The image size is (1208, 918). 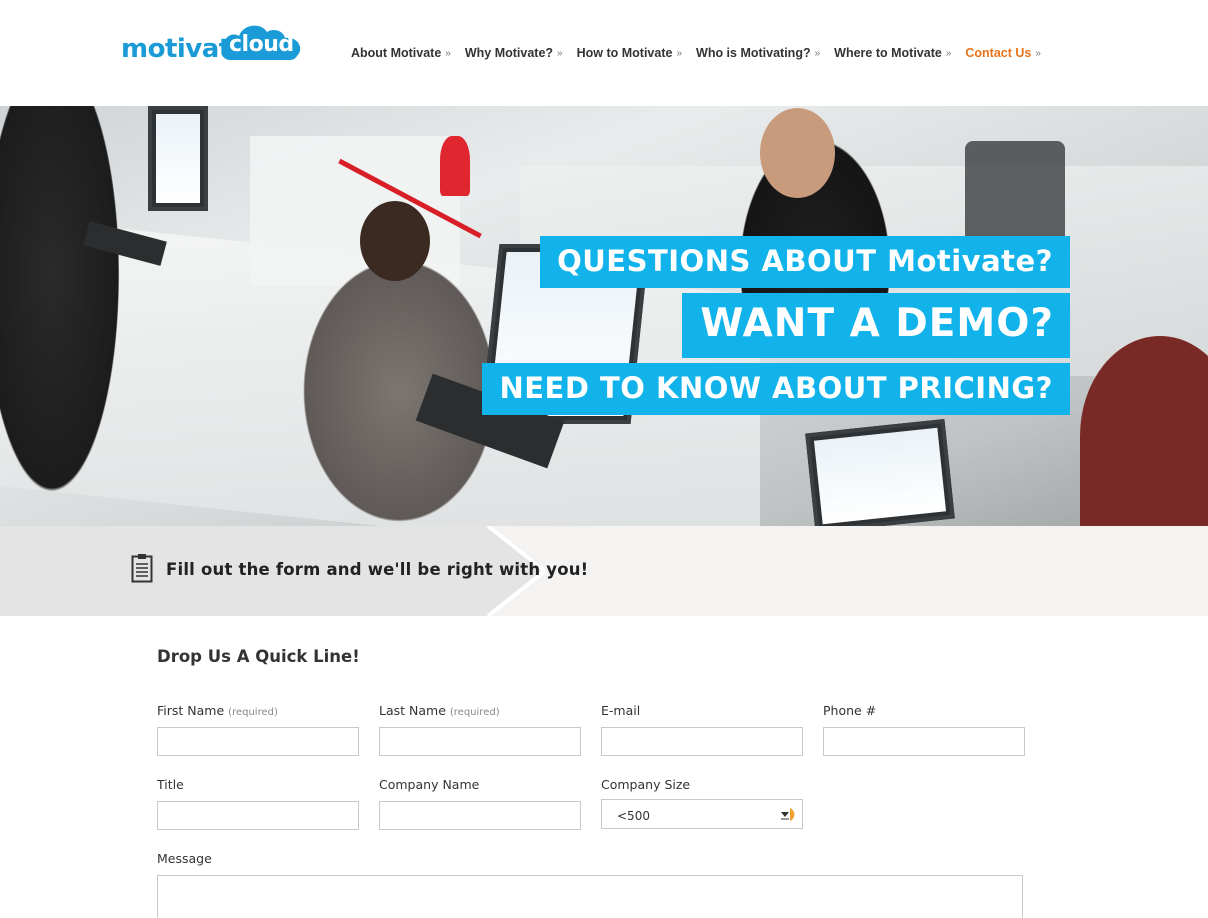 I want to click on company-size-value: <500, so click(x=633, y=816).